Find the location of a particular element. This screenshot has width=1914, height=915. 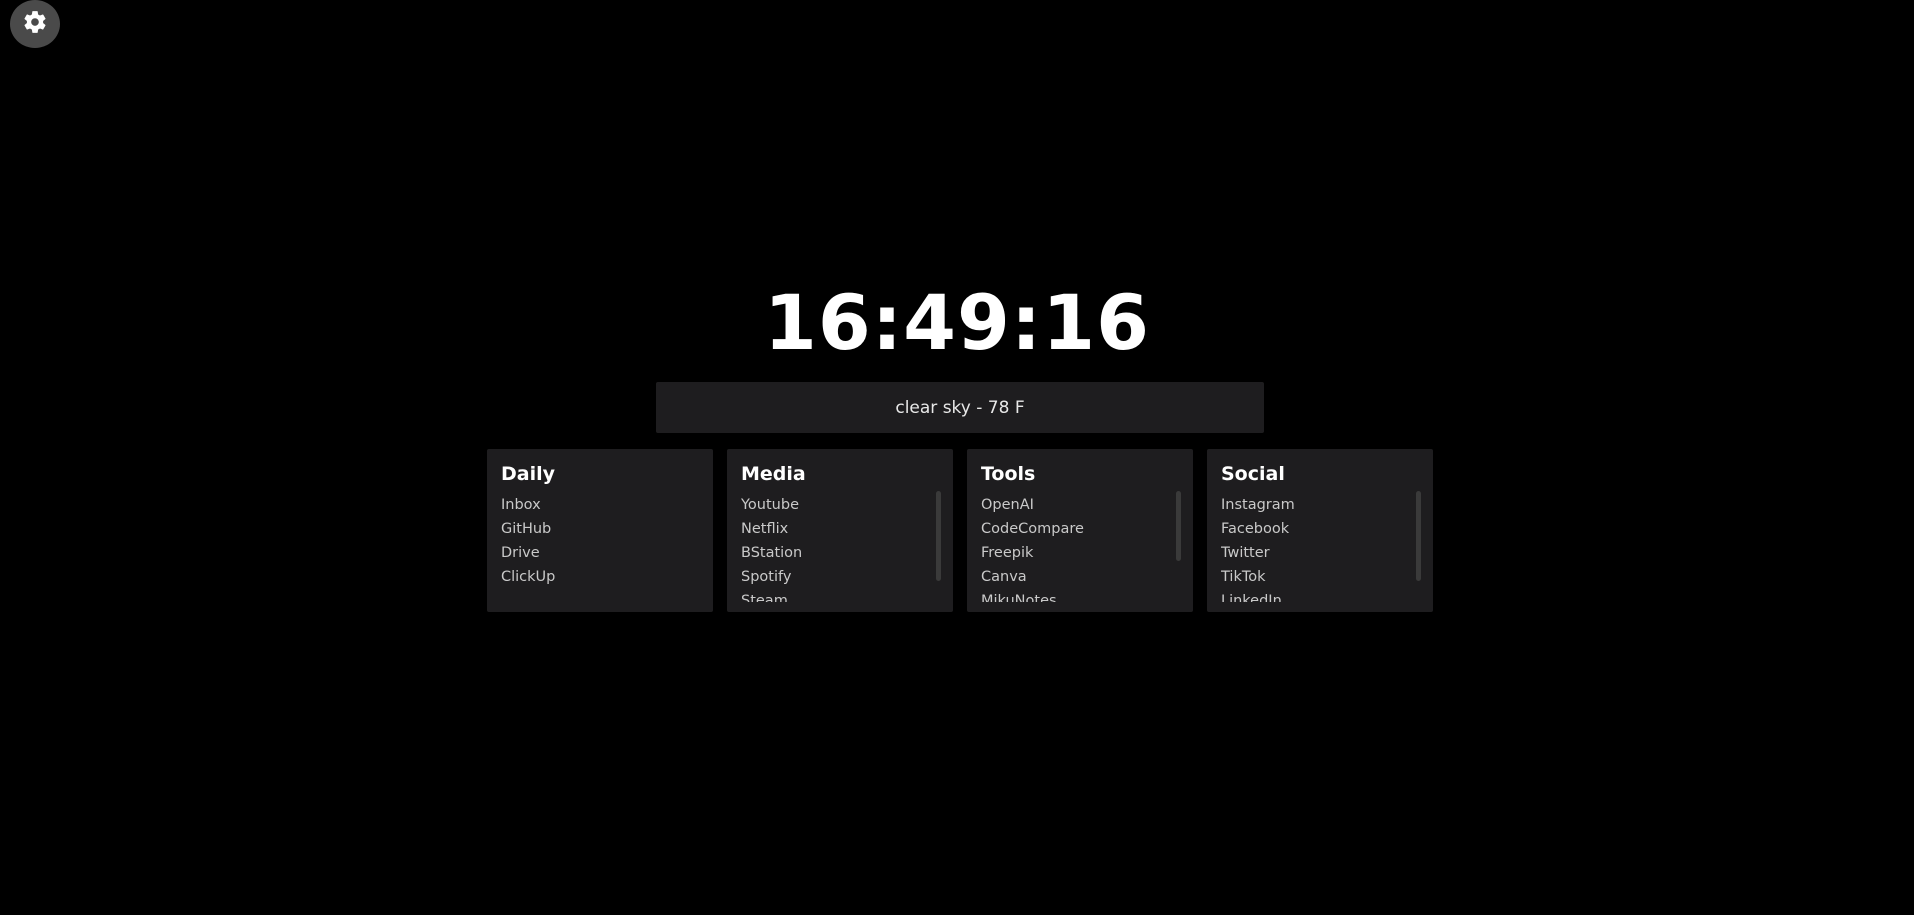

link-item: Netflix is located at coordinates (840, 529).